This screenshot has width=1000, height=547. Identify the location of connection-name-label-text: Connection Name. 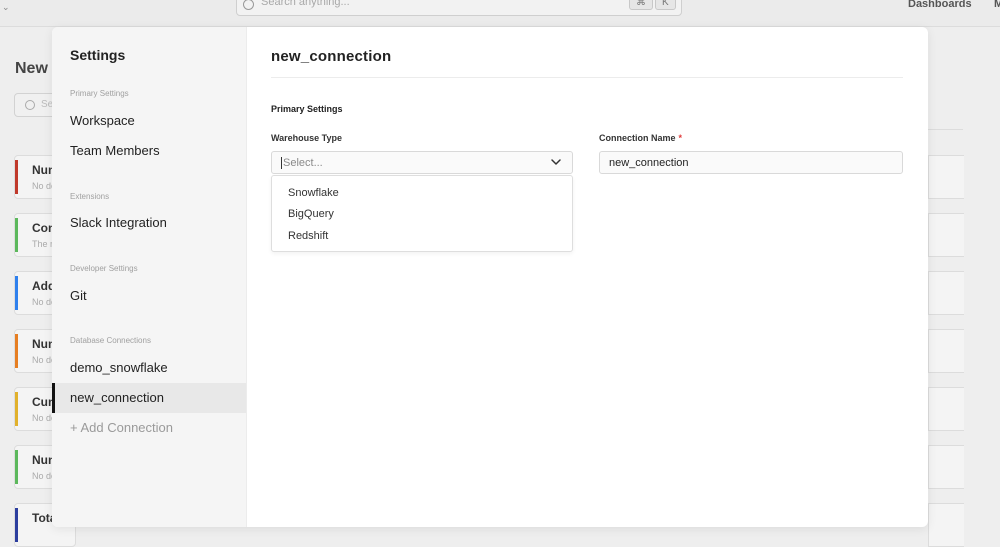
(637, 138).